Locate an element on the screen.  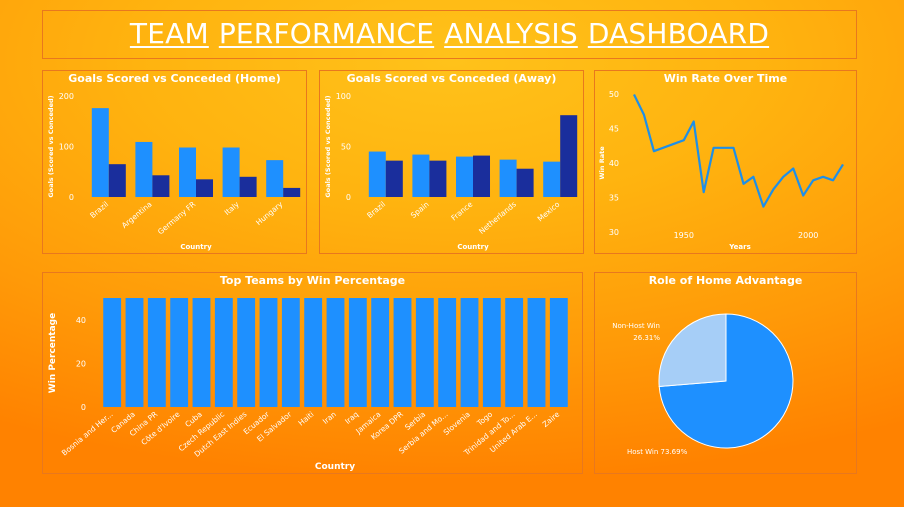
x-tick-label: 1950 is located at coordinates (684, 235).